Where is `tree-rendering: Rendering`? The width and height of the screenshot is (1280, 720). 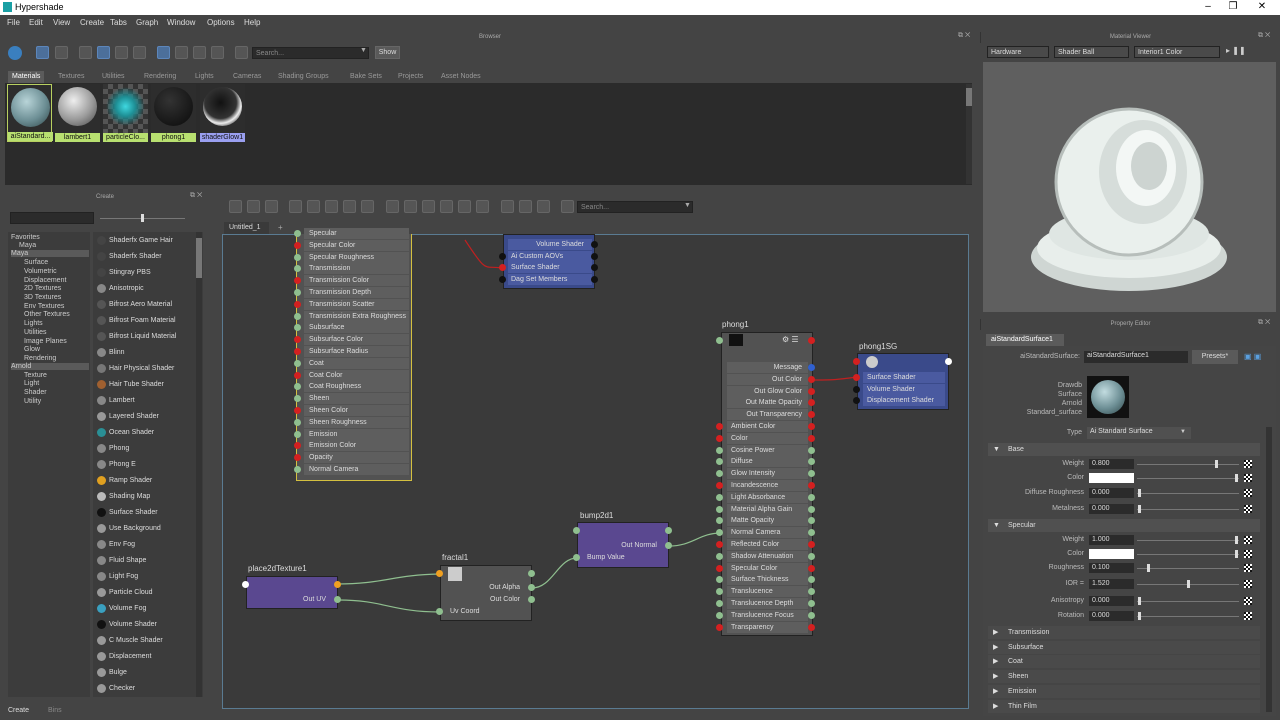 tree-rendering: Rendering is located at coordinates (40, 358).